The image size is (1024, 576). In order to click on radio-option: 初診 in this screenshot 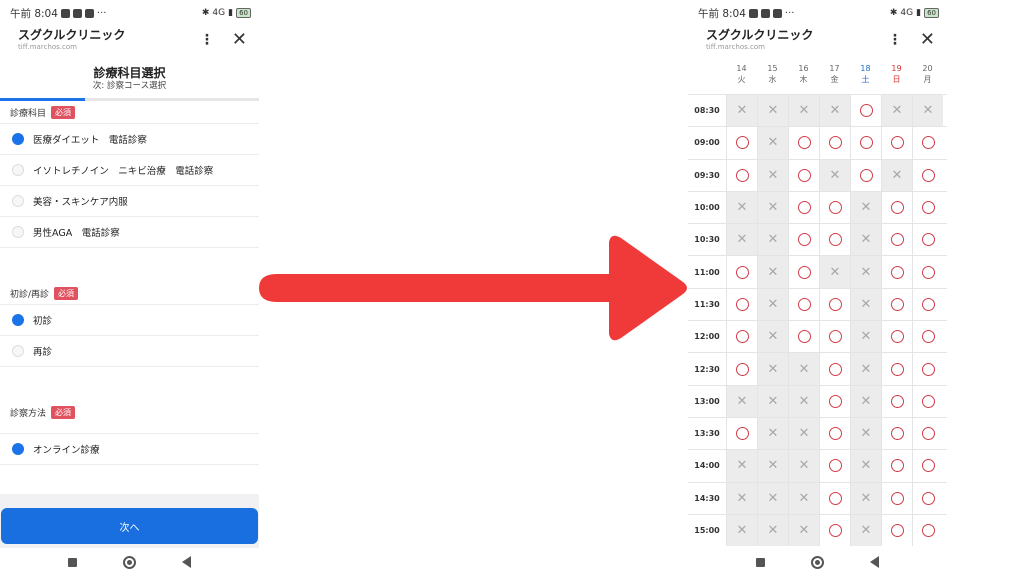, I will do `click(129, 319)`.